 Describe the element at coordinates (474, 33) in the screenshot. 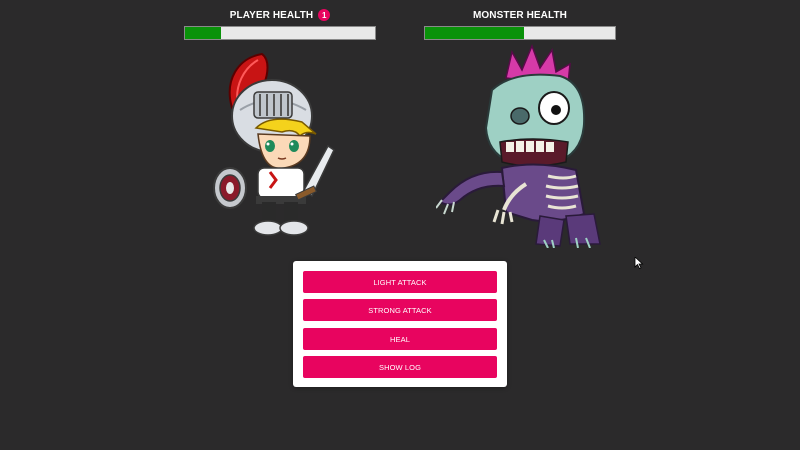

I see `monster-health-fill` at that location.